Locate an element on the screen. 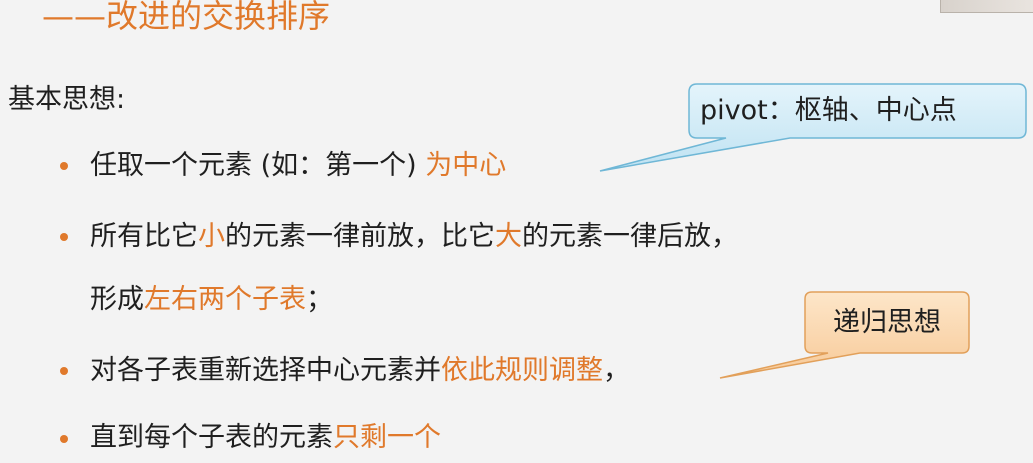  recursion-callout-text: 递归思想 is located at coordinates (887, 322).